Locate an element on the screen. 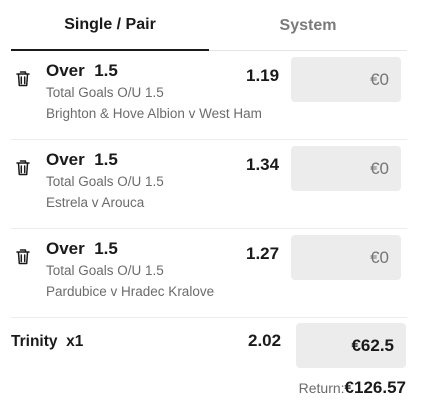 The width and height of the screenshot is (428, 413). combo-odds: 2.02 is located at coordinates (265, 340).